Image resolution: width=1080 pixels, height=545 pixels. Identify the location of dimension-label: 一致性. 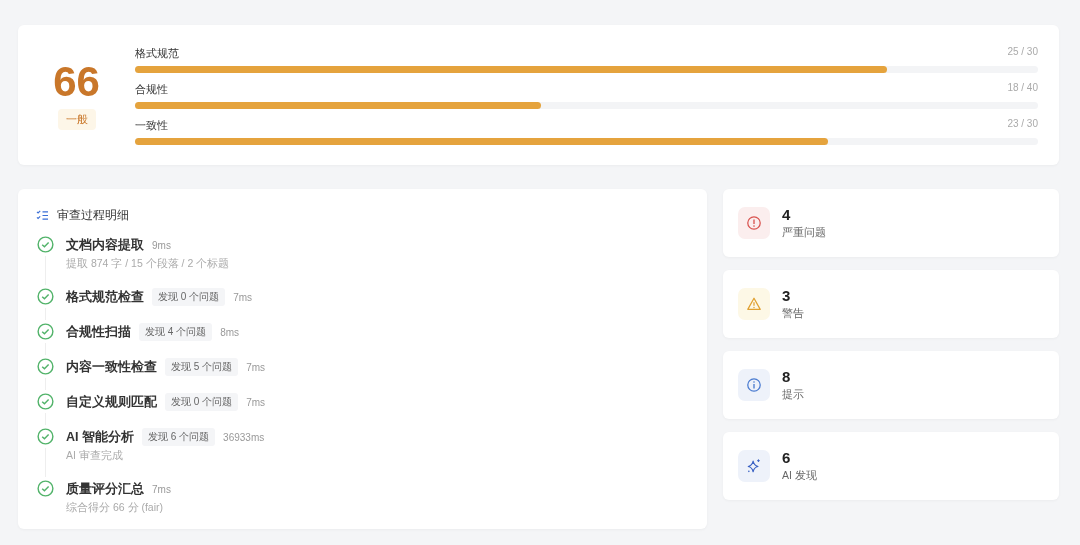
(151, 125).